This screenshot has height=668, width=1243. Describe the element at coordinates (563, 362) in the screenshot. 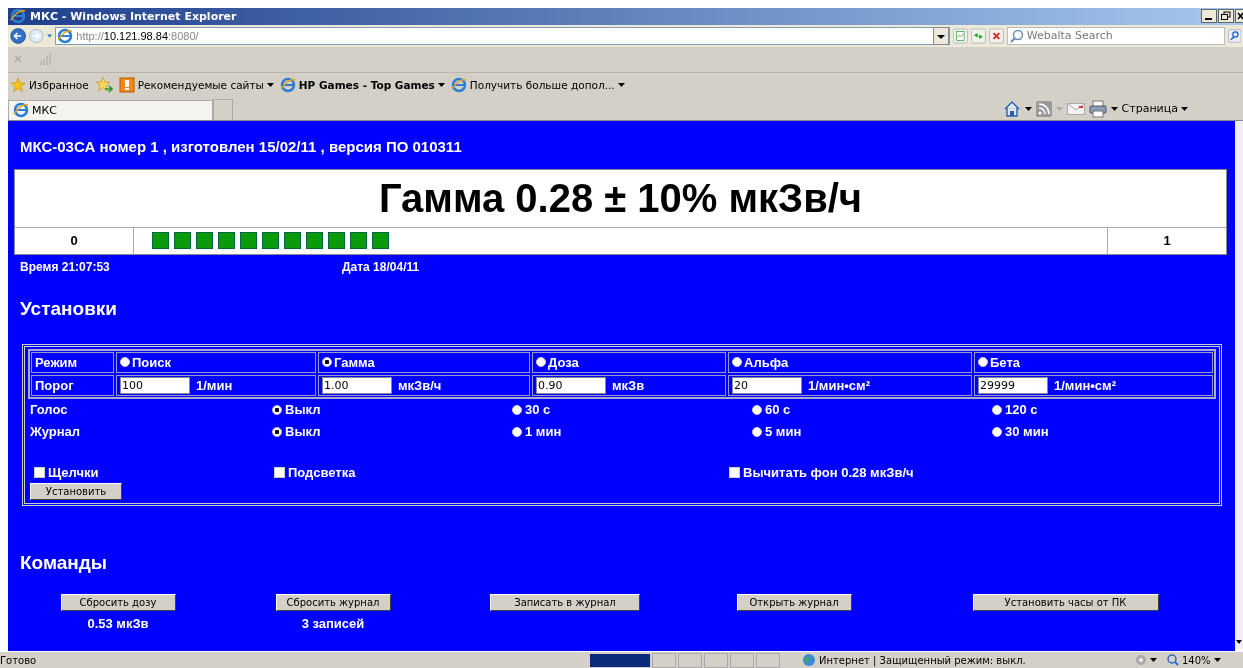

I see `mode-option: Доза` at that location.